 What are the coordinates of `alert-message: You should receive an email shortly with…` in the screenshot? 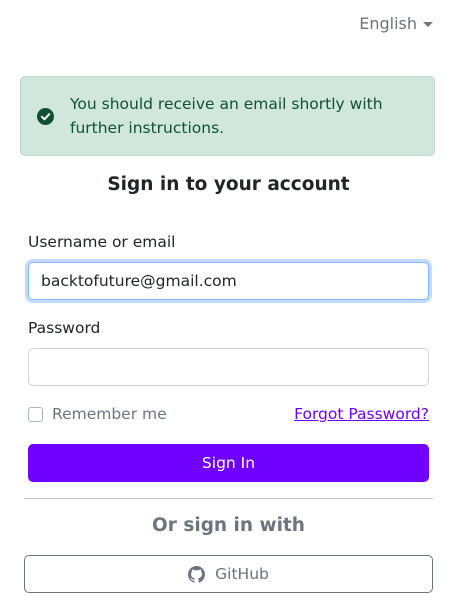 It's located at (226, 116).